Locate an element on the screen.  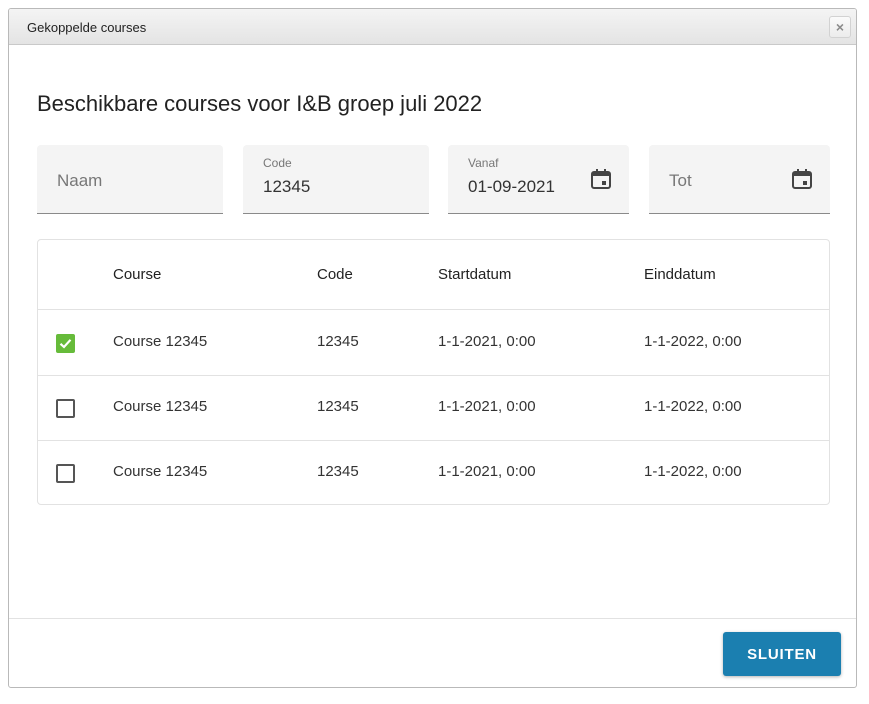
code-field: Code 12345 is located at coordinates (336, 179).